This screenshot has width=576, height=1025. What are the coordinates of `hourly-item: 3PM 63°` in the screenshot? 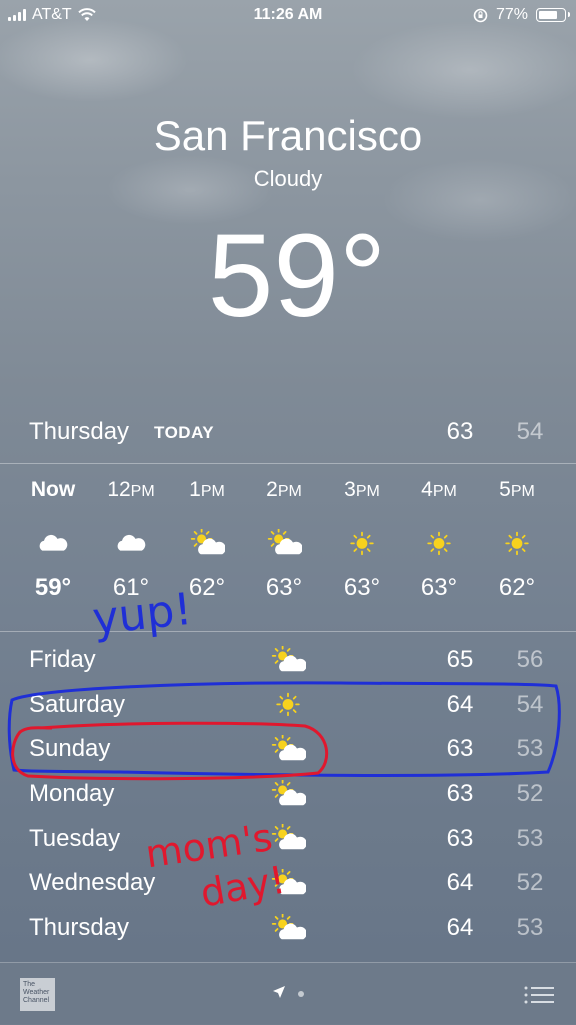 It's located at (362, 536).